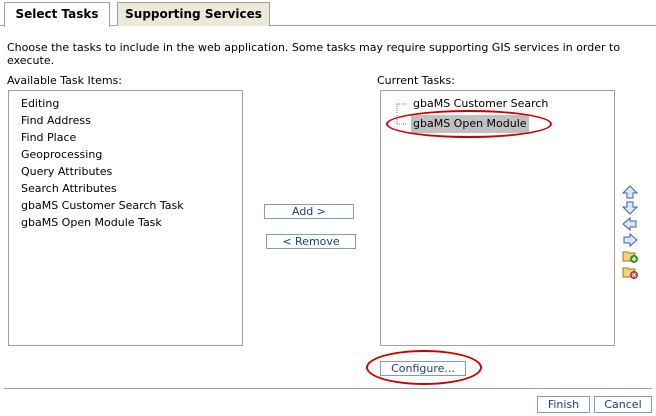 This screenshot has width=656, height=416. I want to click on remove-task-button: < Remove, so click(311, 241).